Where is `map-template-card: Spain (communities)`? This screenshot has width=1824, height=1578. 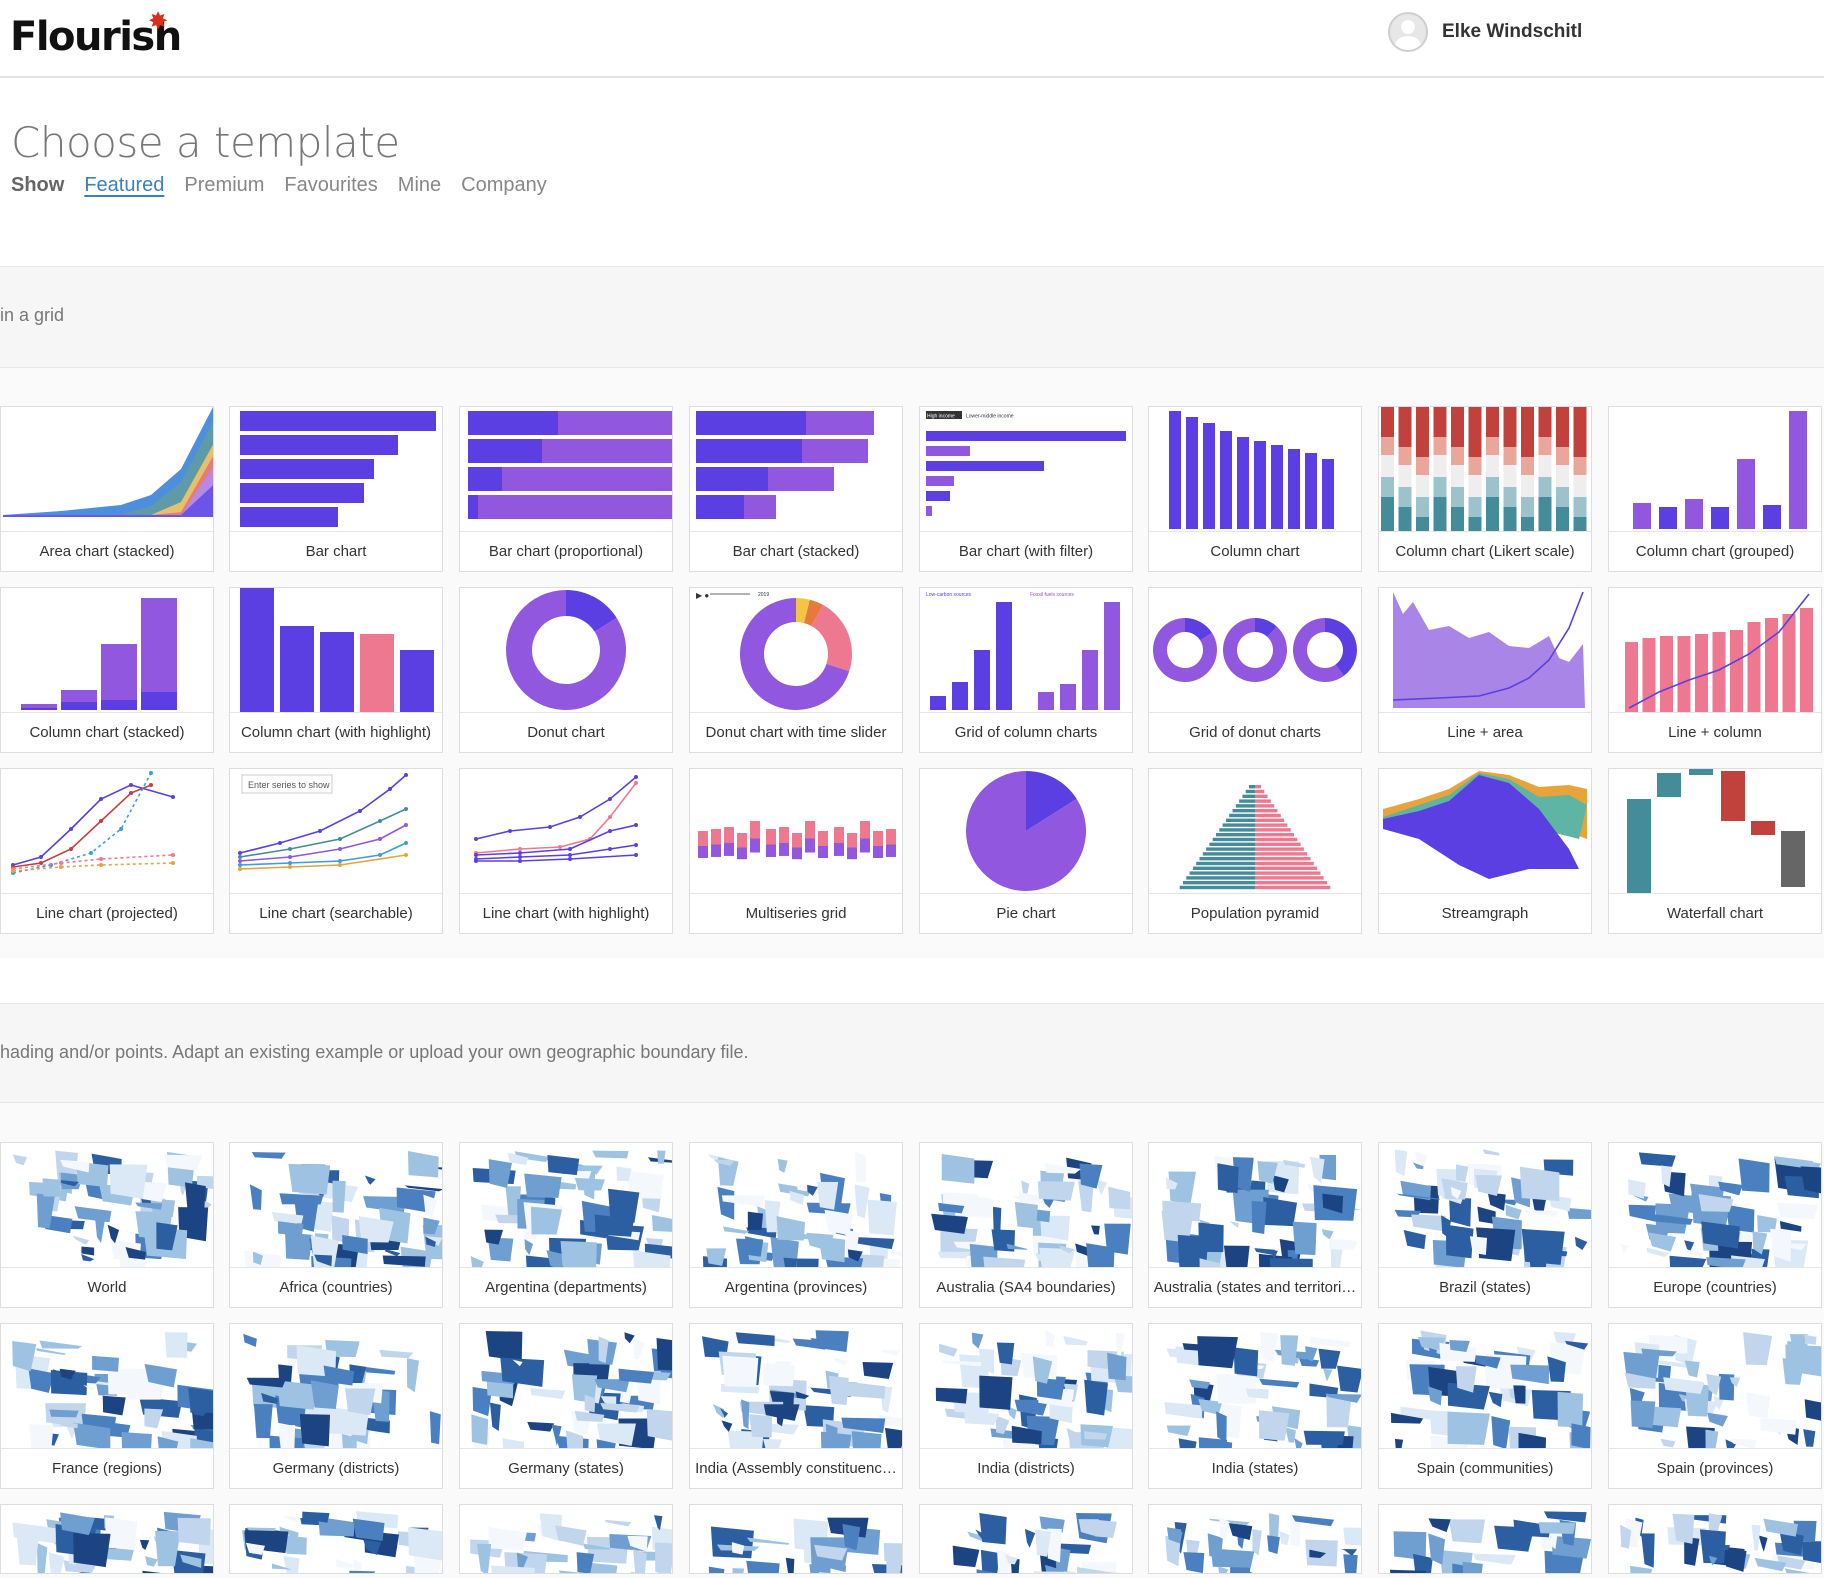 map-template-card: Spain (communities) is located at coordinates (1485, 1406).